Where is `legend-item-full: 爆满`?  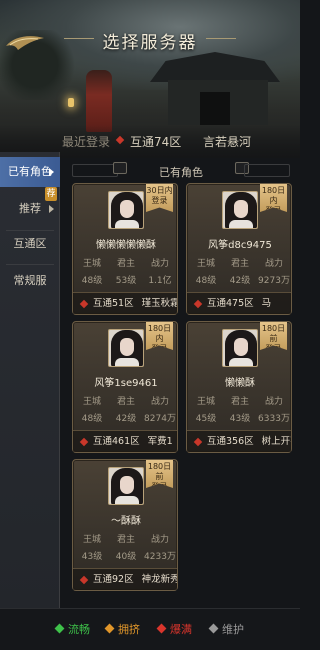
legend-item-full: 爆满 is located at coordinates (174, 629).